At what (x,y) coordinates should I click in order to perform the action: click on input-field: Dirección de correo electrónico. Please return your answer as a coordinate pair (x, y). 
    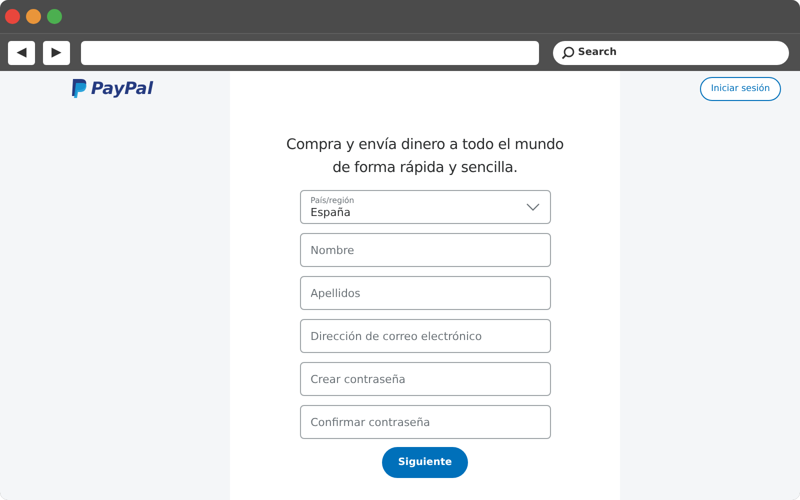
    Looking at the image, I should click on (425, 336).